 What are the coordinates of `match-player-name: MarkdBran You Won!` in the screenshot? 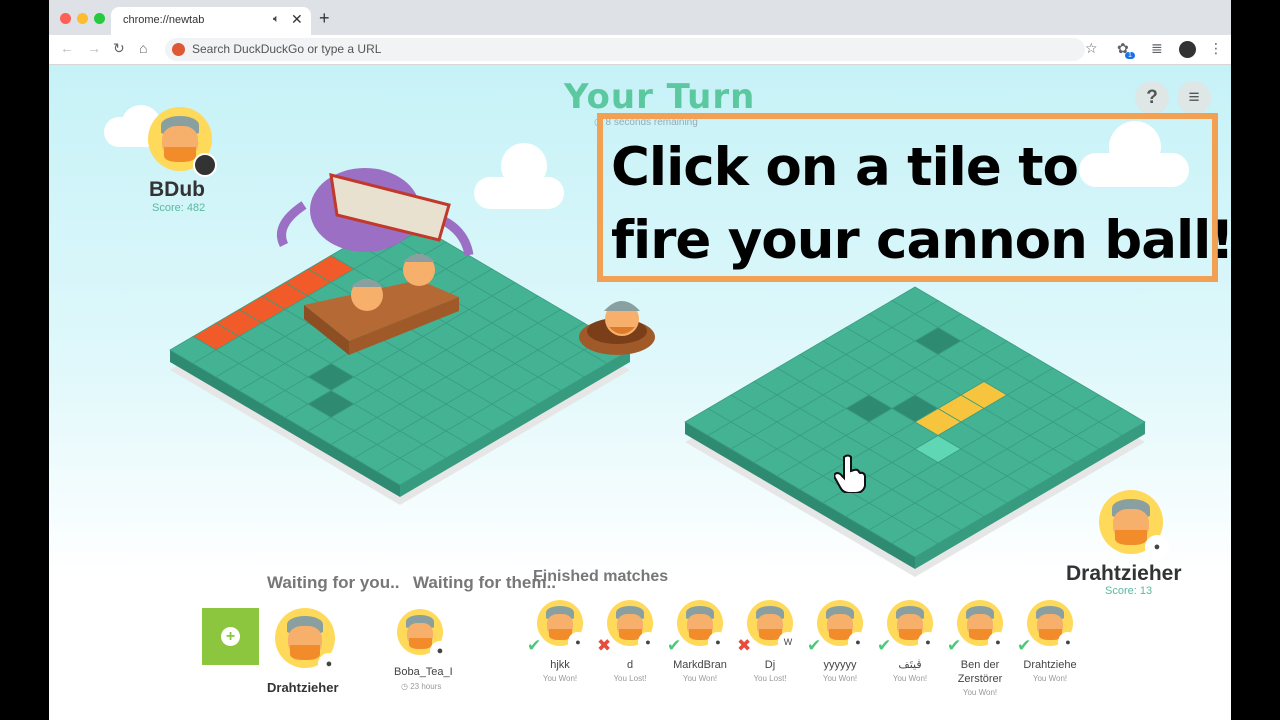 It's located at (700, 672).